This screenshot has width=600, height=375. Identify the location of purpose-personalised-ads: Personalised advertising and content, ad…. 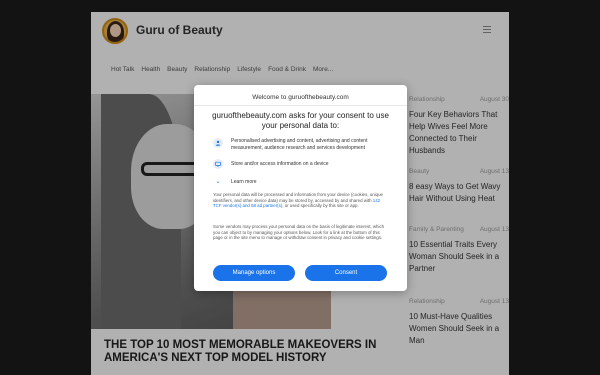
(303, 144).